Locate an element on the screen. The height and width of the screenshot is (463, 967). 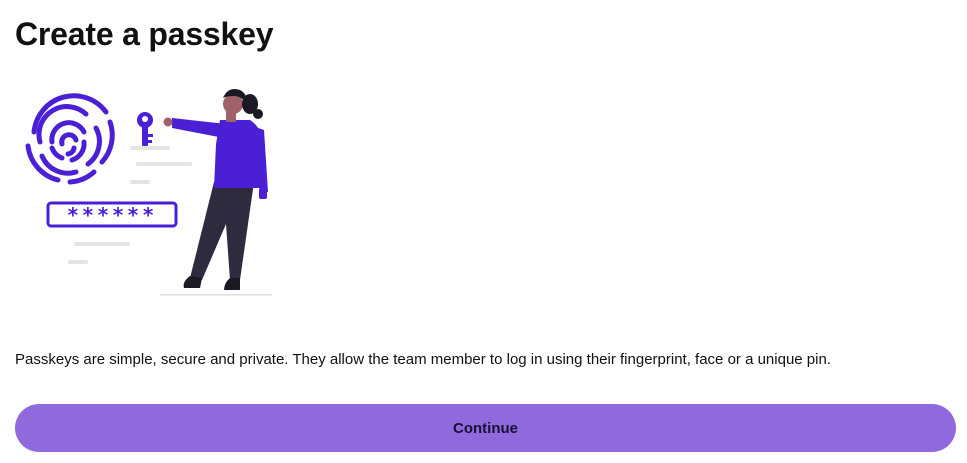
key-icon is located at coordinates (145, 129).